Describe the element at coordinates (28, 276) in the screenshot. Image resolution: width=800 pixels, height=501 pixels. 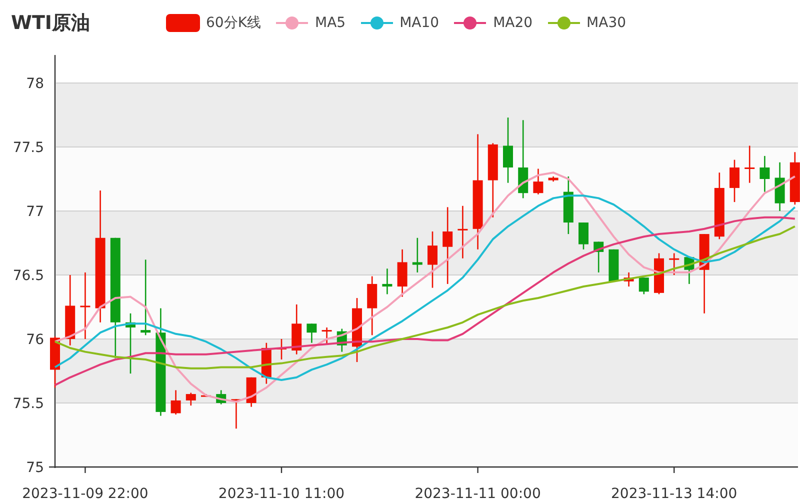
I see `y-axis-label: 76.5` at that location.